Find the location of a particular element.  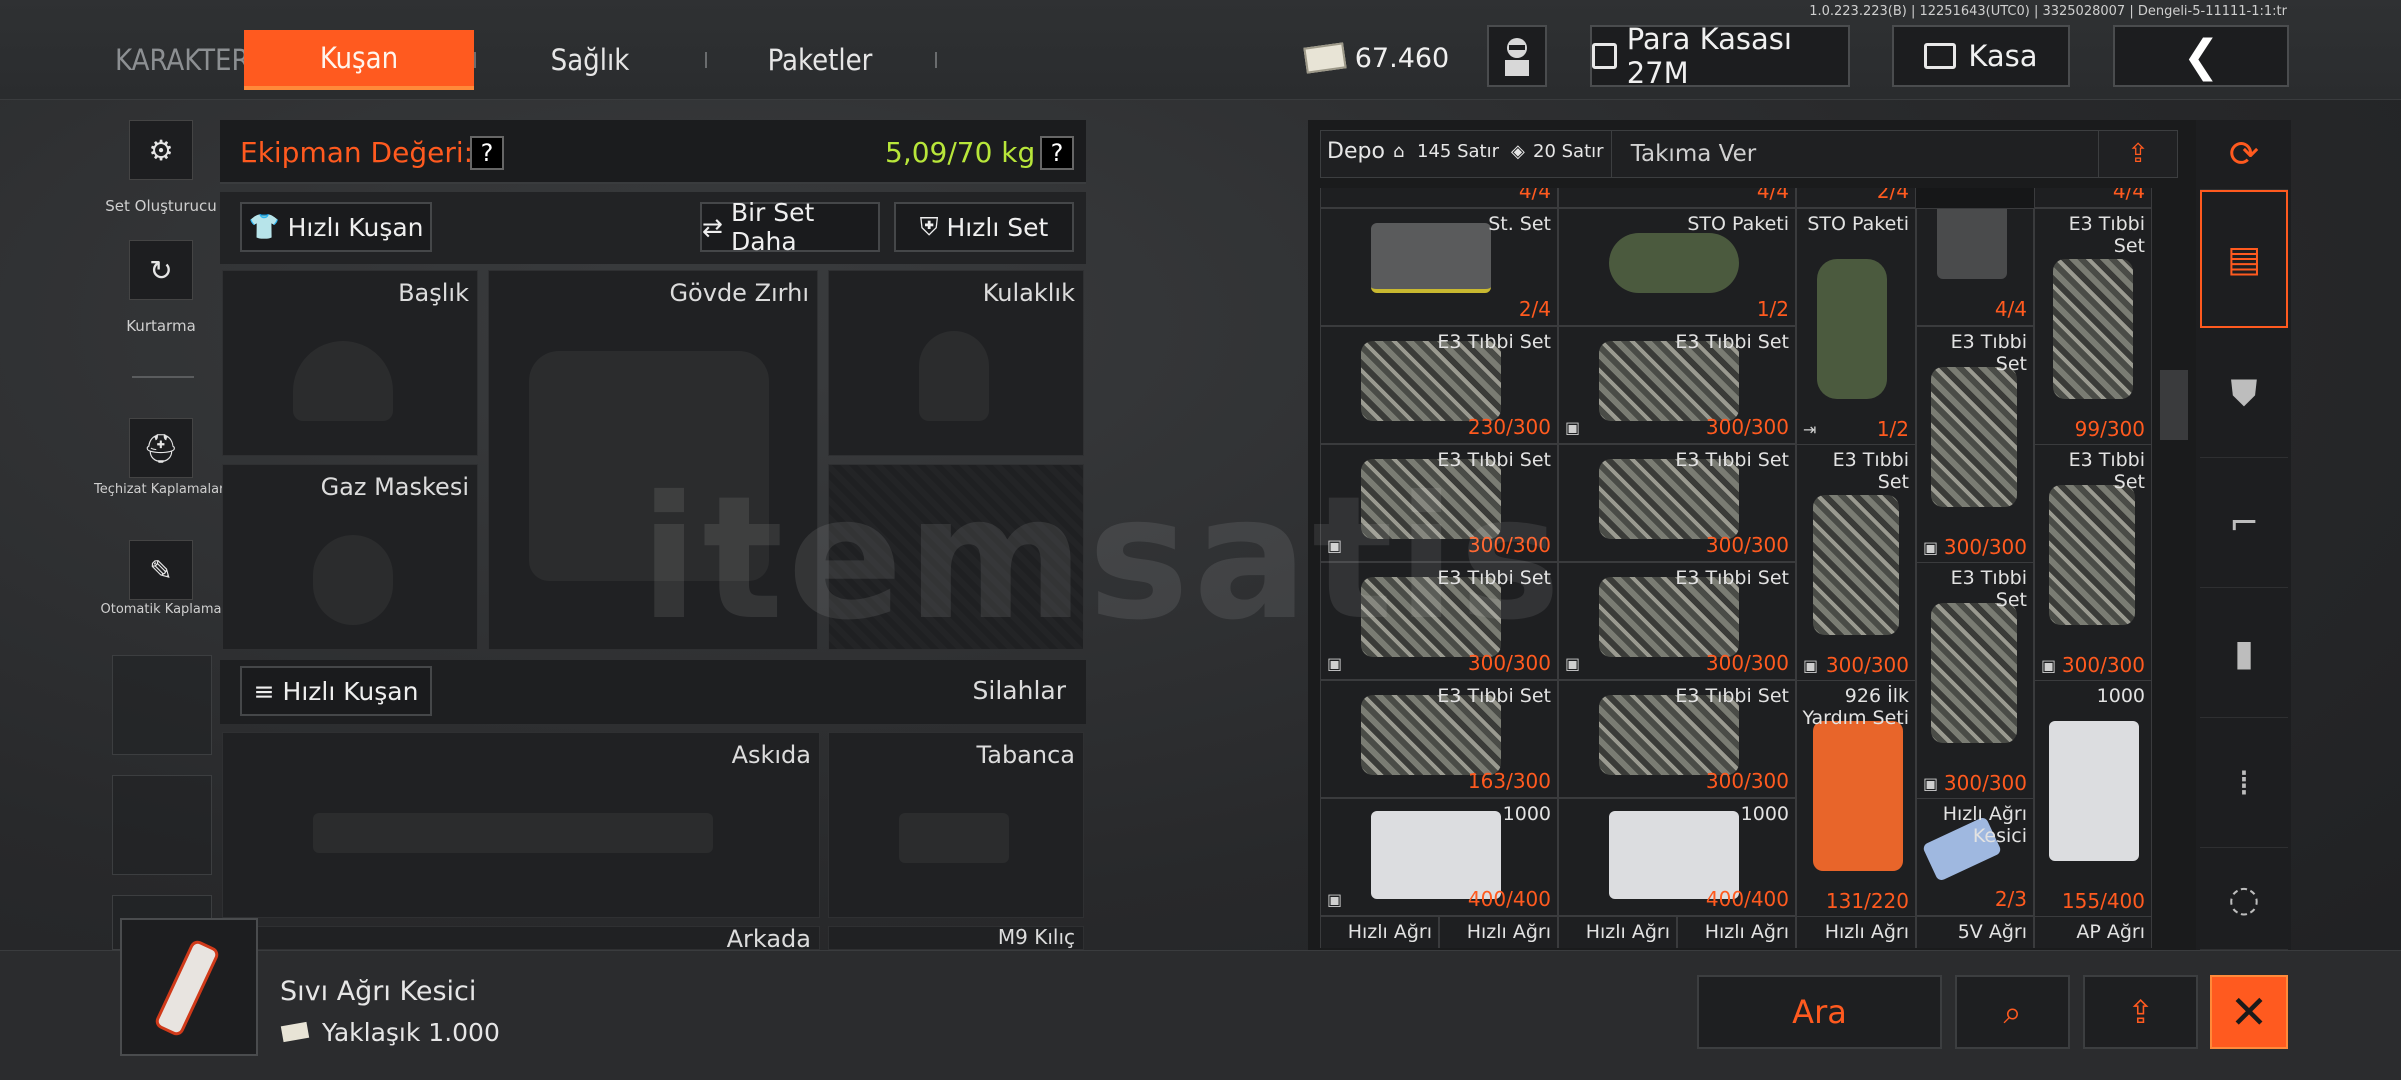

set-builder-button: ⚙ is located at coordinates (161, 150).